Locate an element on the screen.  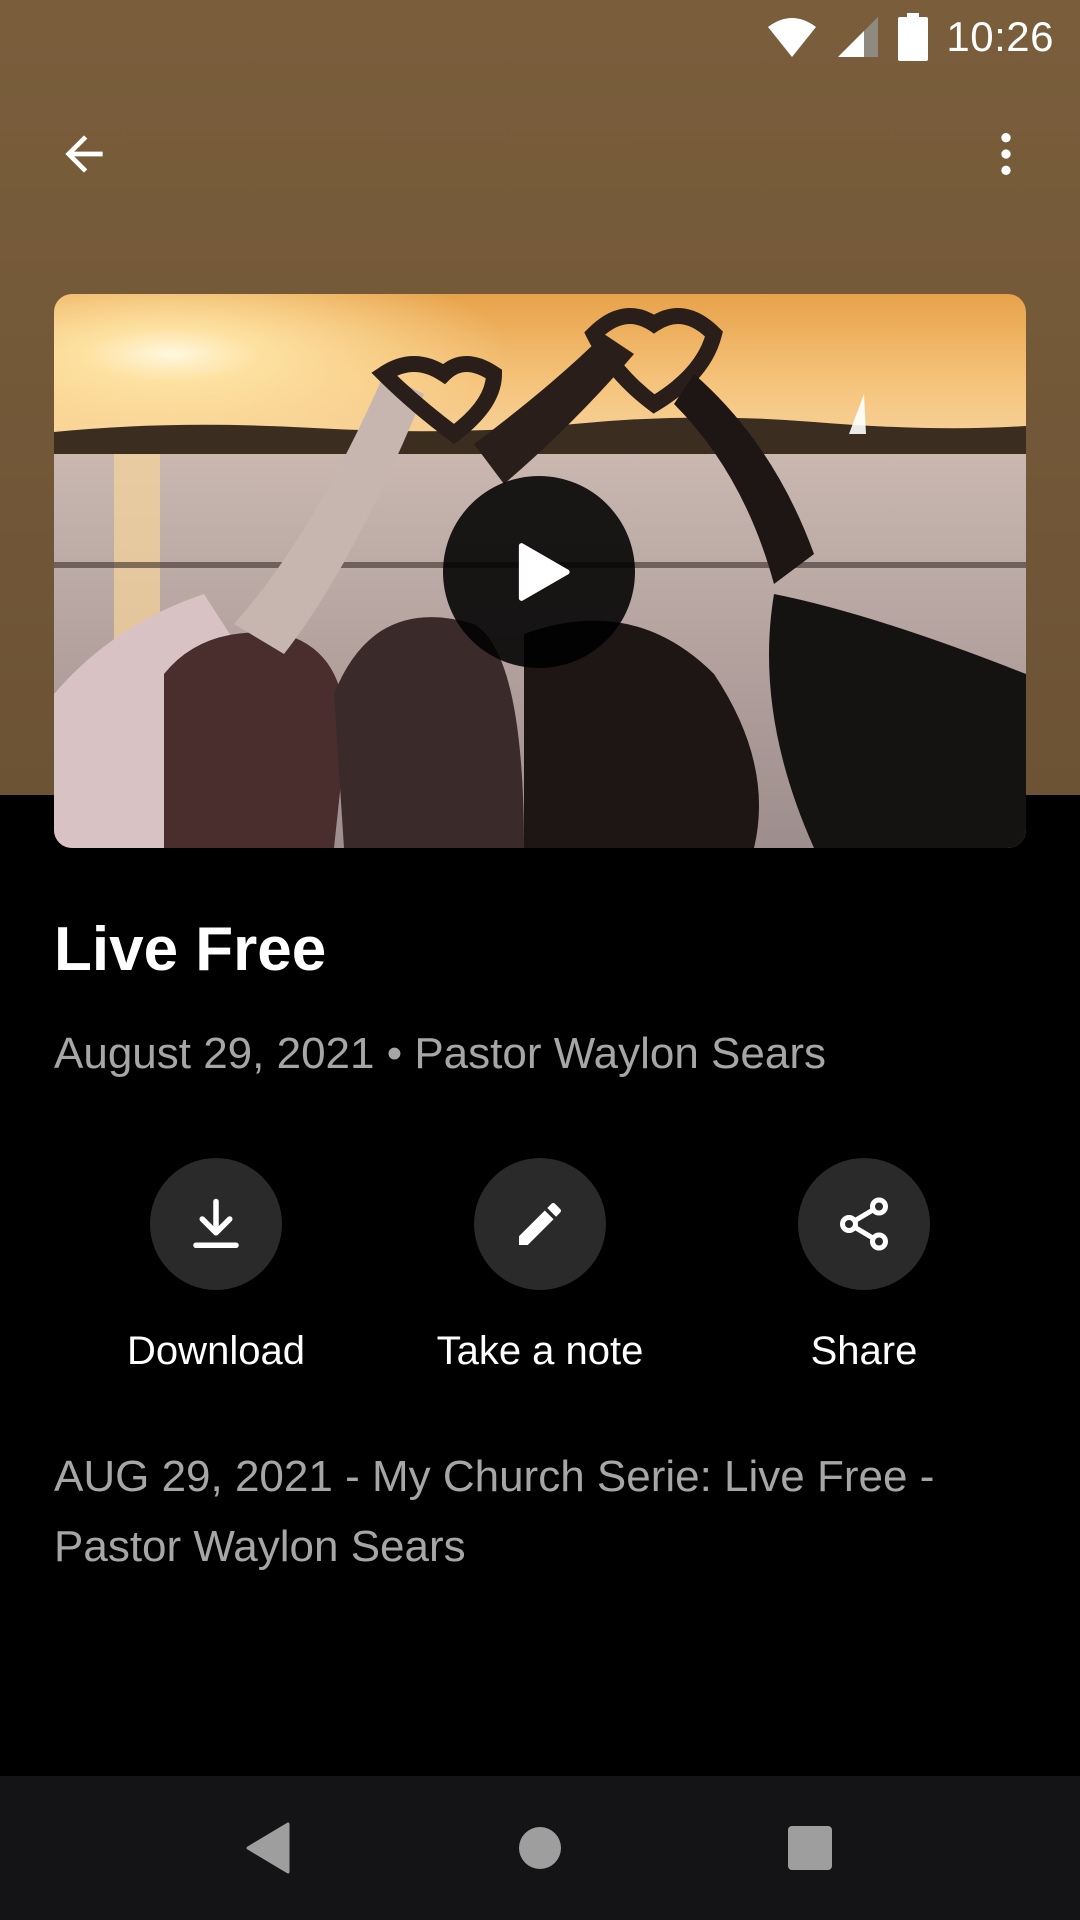
nav-home-button is located at coordinates (540, 1848).